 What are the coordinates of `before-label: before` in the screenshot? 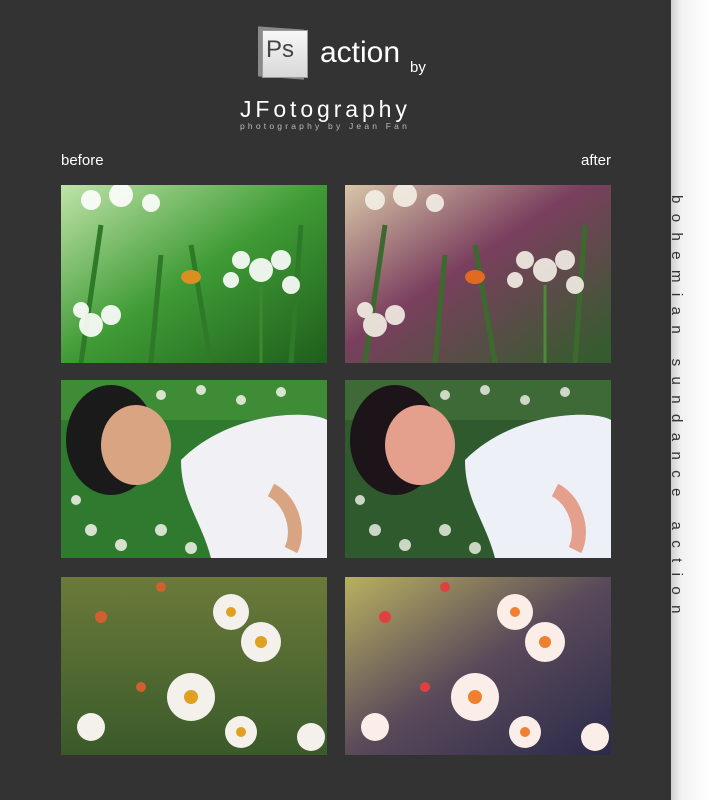 It's located at (82, 160).